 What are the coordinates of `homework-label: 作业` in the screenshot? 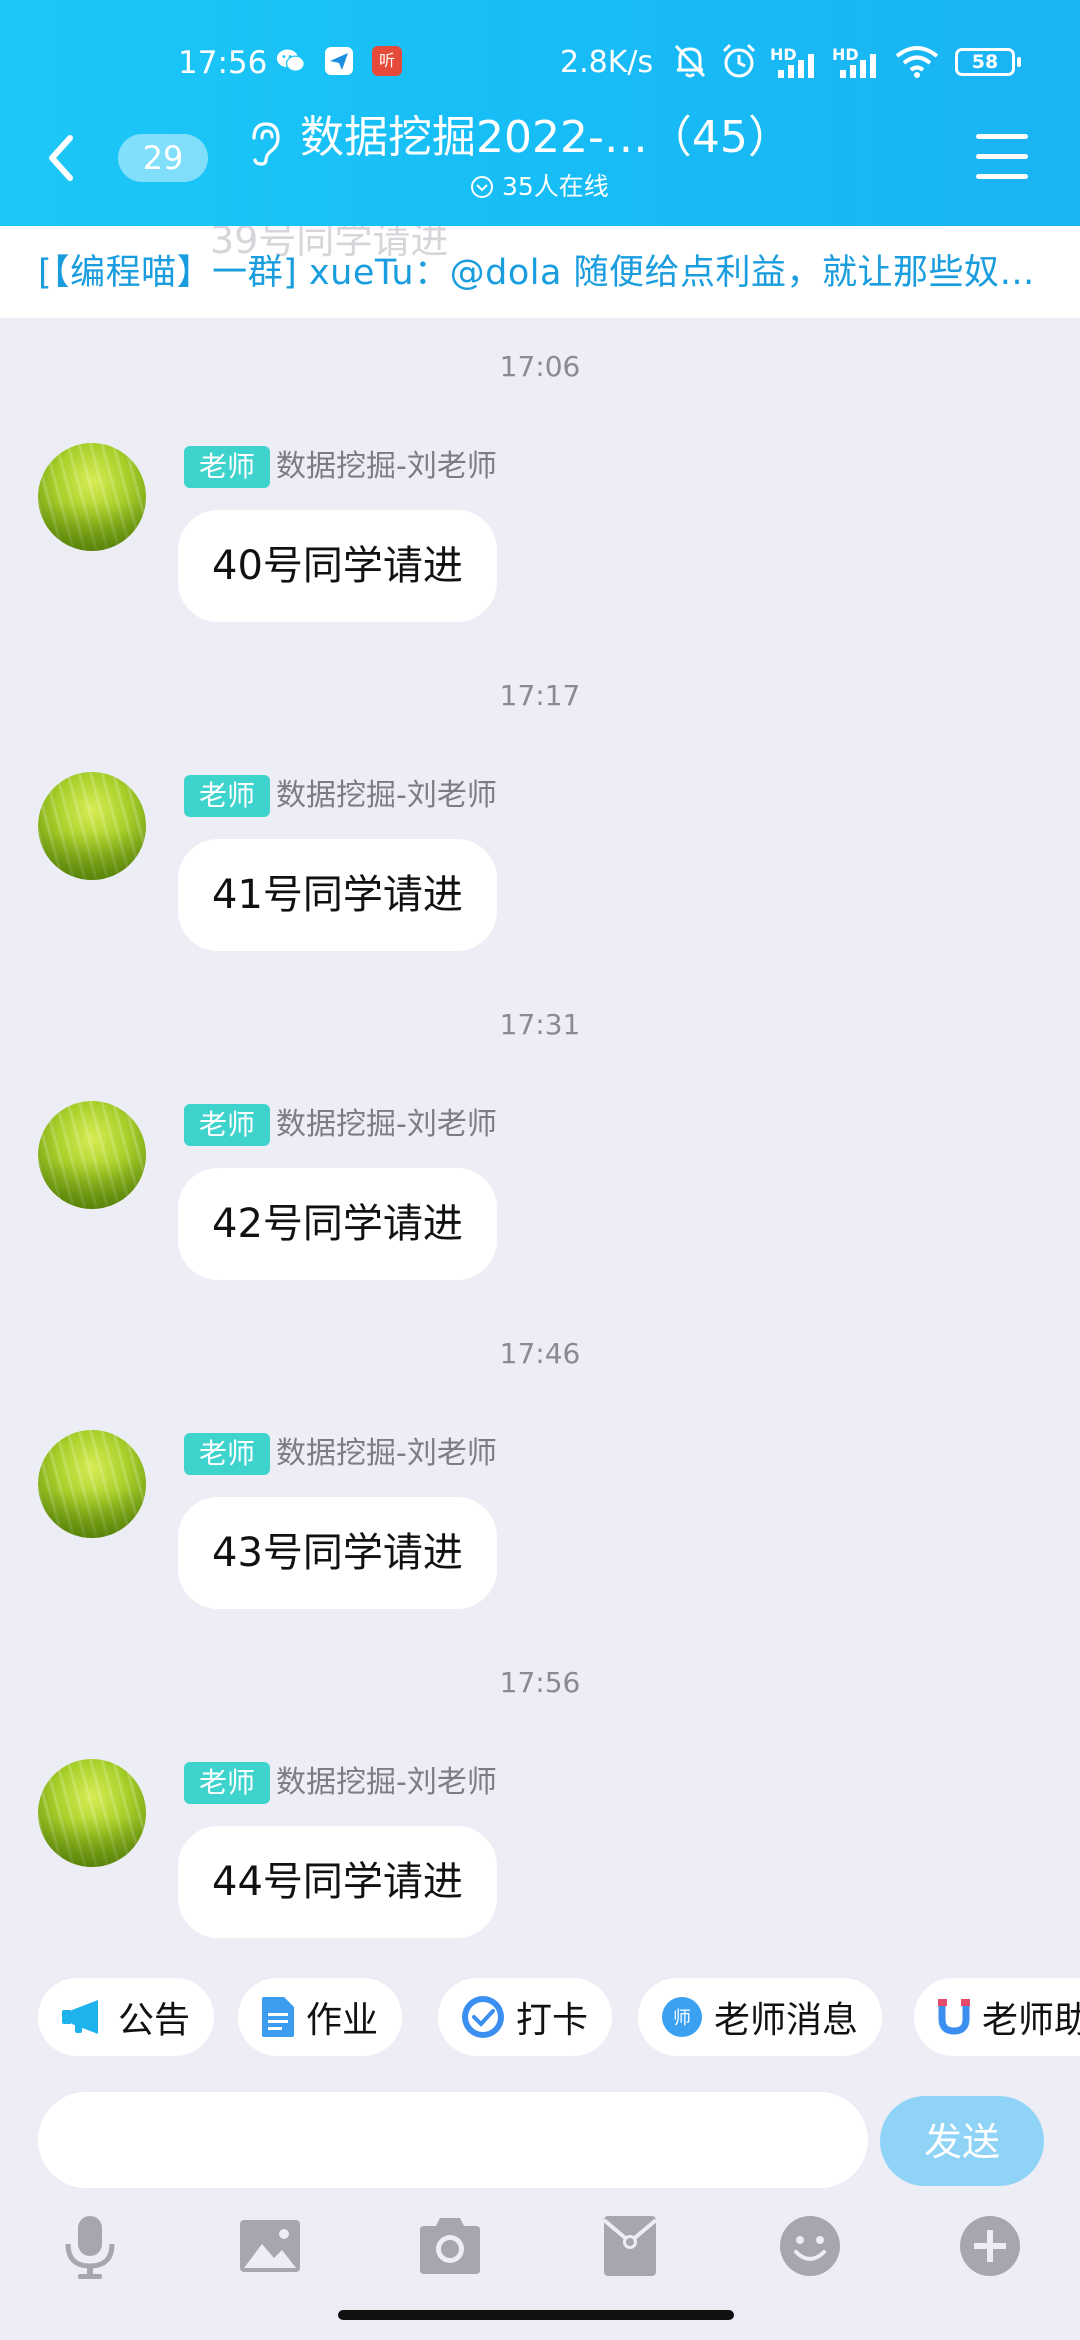 It's located at (342, 2020).